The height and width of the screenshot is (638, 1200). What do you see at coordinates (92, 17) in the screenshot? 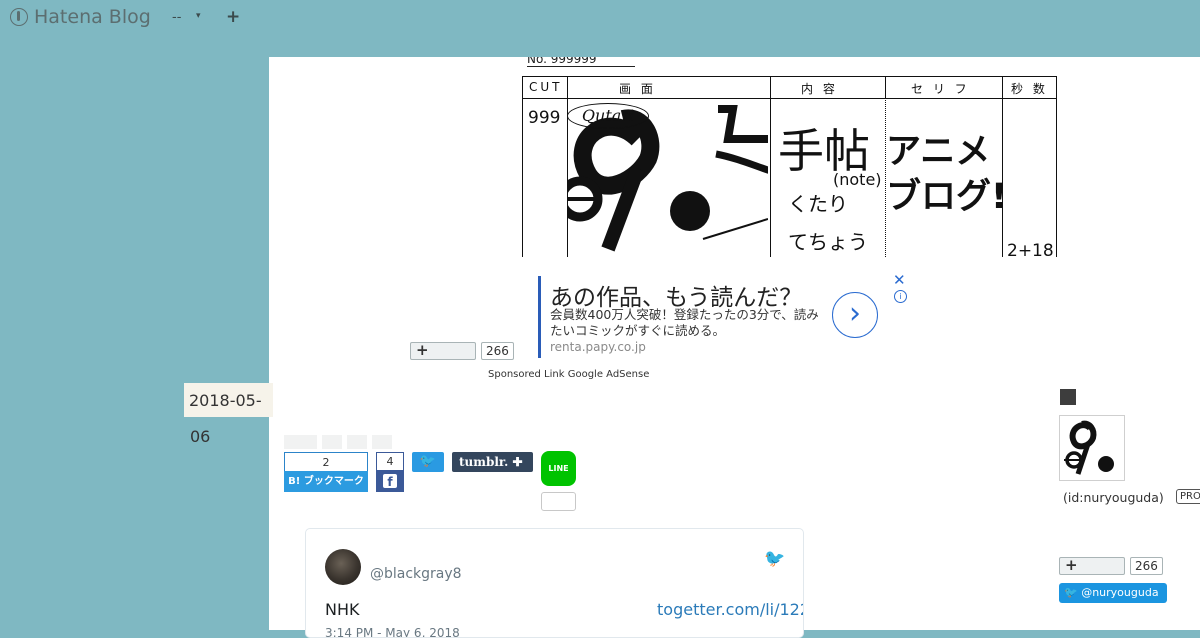
I see `logo-text: Hatena Blog` at bounding box center [92, 17].